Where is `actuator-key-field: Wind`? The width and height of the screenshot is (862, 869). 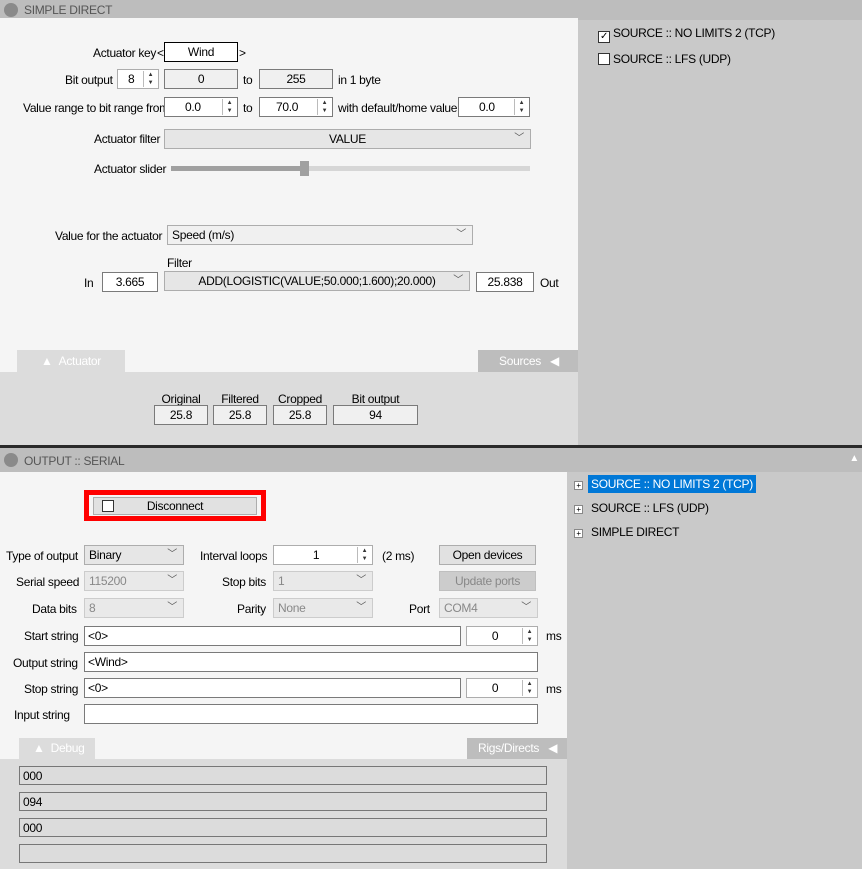 actuator-key-field: Wind is located at coordinates (201, 52).